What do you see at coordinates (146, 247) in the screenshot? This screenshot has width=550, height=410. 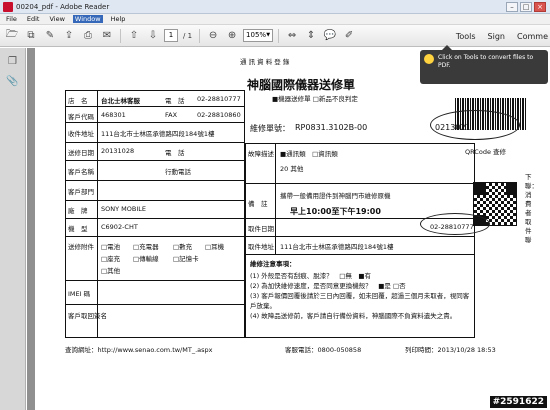 I see `accessory-charger: □充電器` at bounding box center [146, 247].